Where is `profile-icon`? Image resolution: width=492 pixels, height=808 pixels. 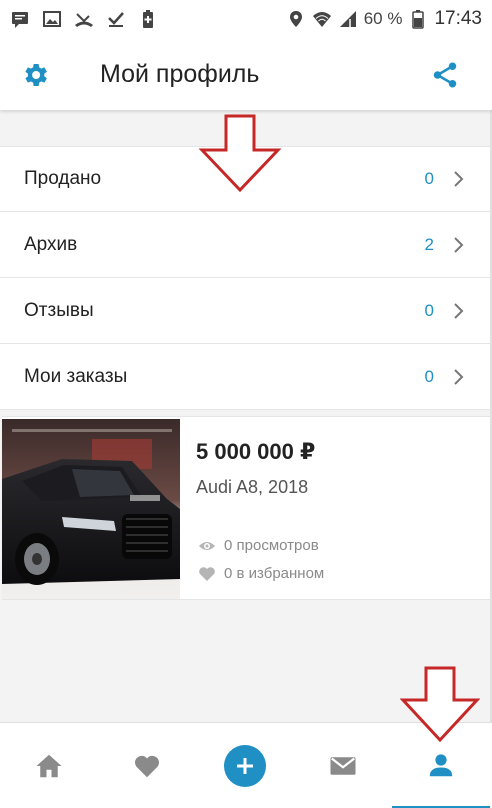 profile-icon is located at coordinates (441, 764).